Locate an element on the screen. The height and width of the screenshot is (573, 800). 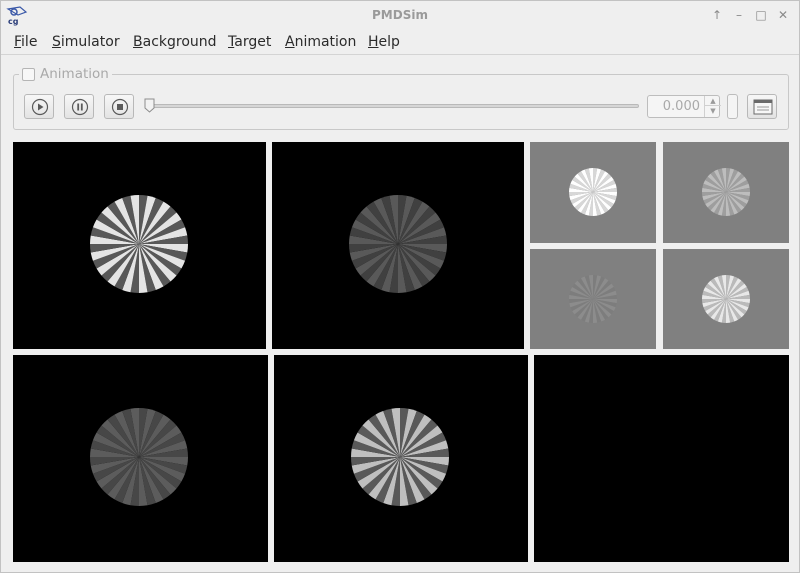
spin-up-icon: ▲ is located at coordinates (713, 101).